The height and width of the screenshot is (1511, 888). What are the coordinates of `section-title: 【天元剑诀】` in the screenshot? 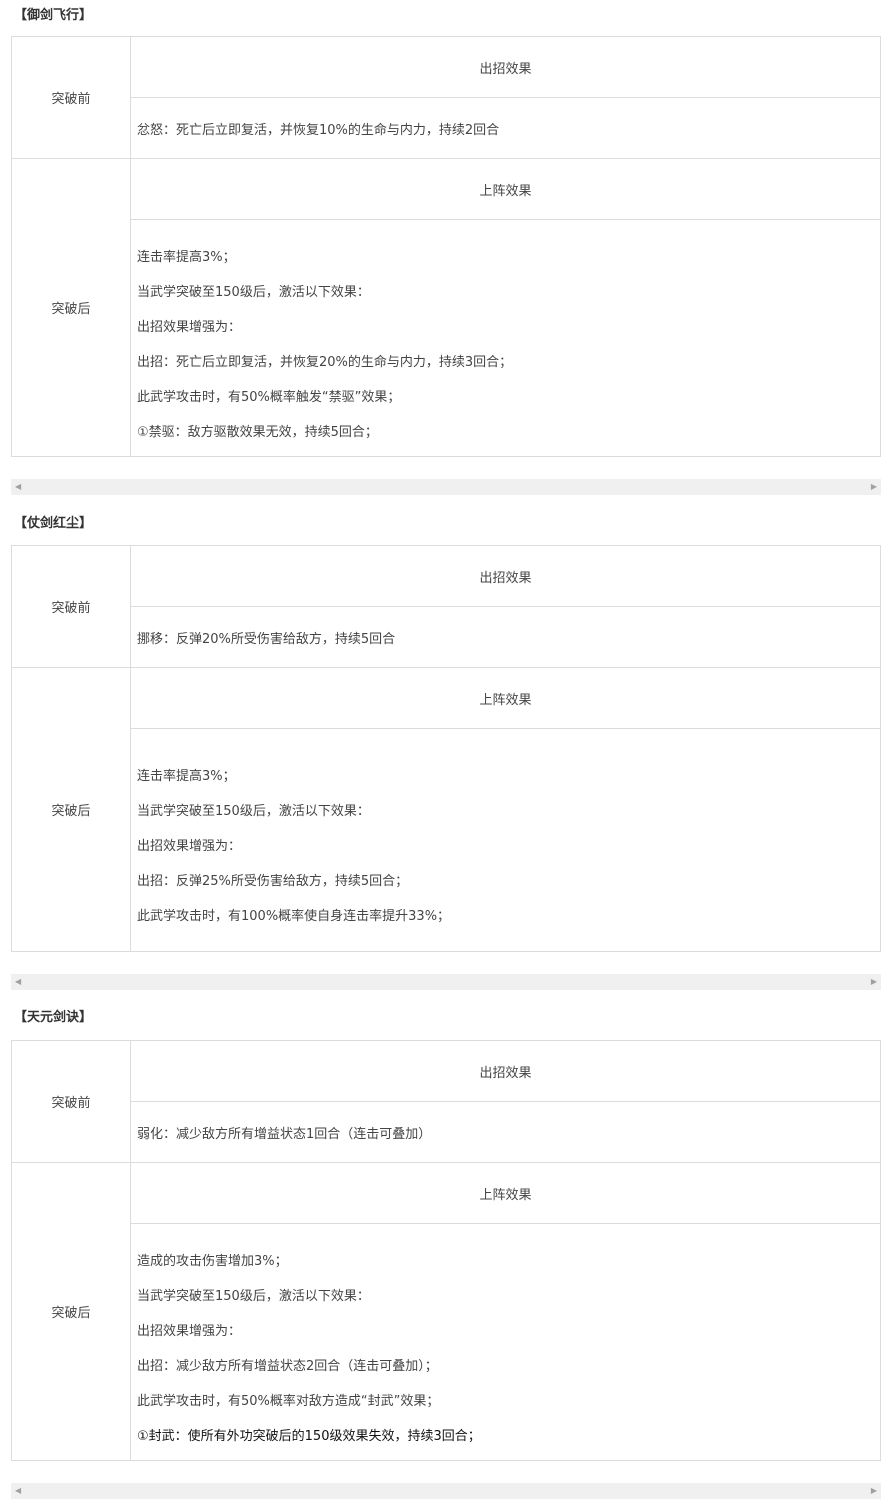 It's located at (53, 1017).